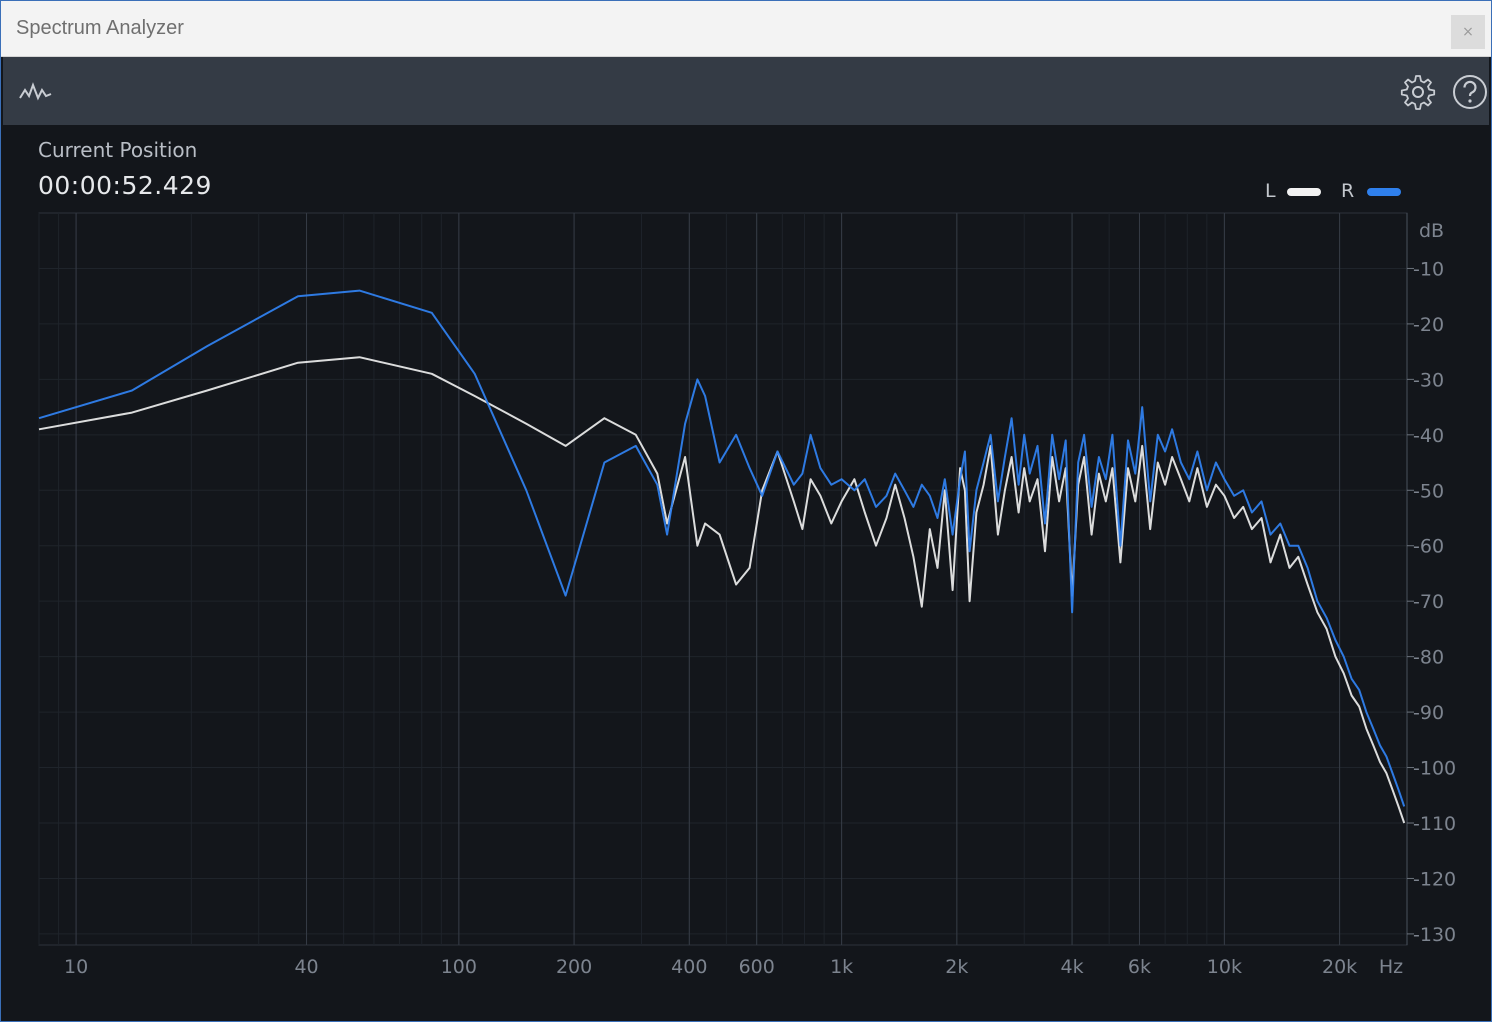  Describe the element at coordinates (1339, 967) in the screenshot. I see `x-tick-label: 20k` at that location.